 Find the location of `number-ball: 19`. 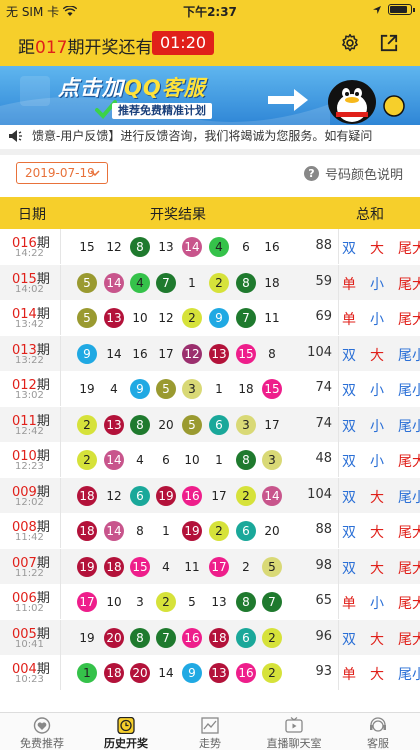

number-ball: 19 is located at coordinates (87, 566).